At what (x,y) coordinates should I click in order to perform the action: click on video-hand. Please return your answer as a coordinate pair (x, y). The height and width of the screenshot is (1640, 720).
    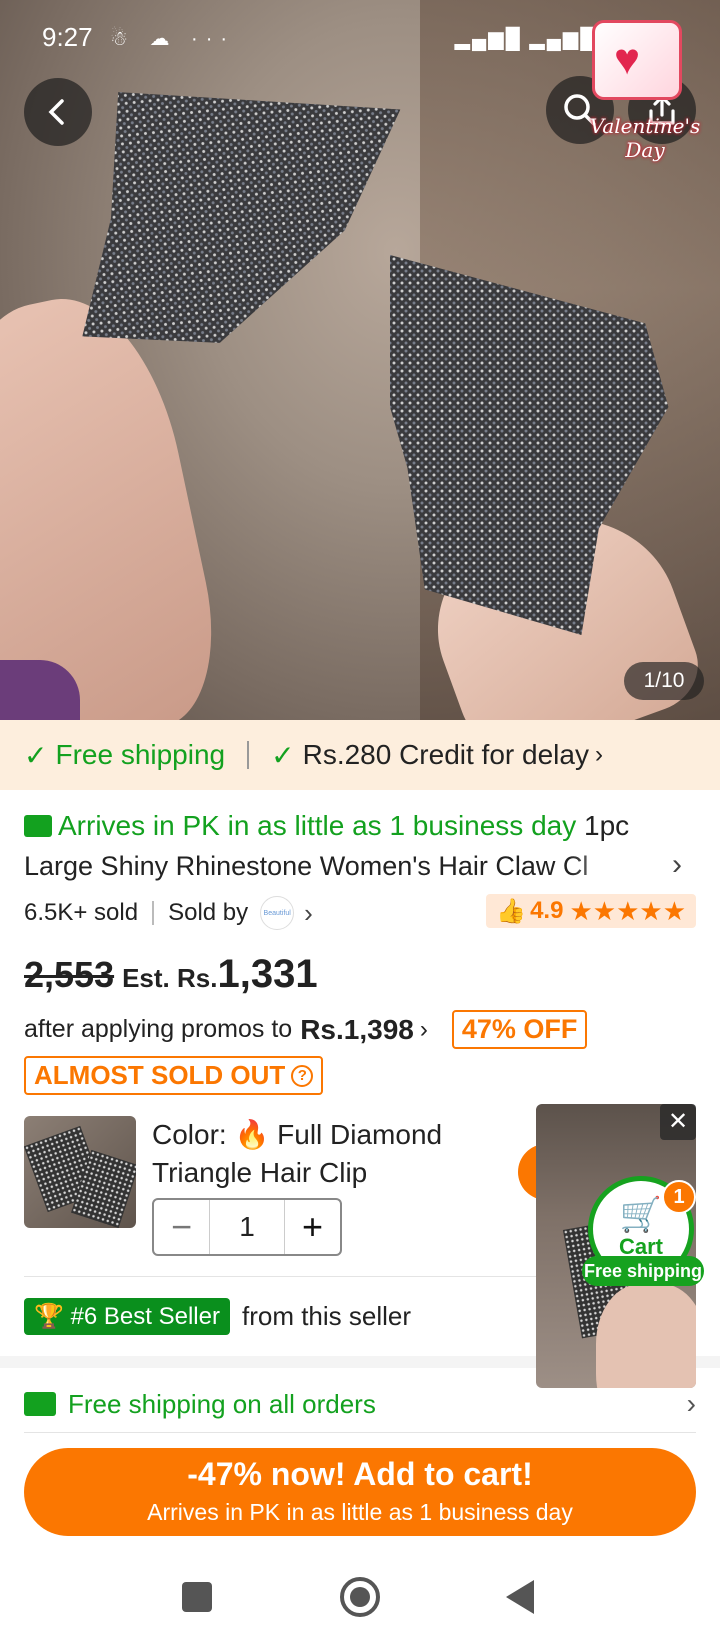
    Looking at the image, I should click on (646, 1336).